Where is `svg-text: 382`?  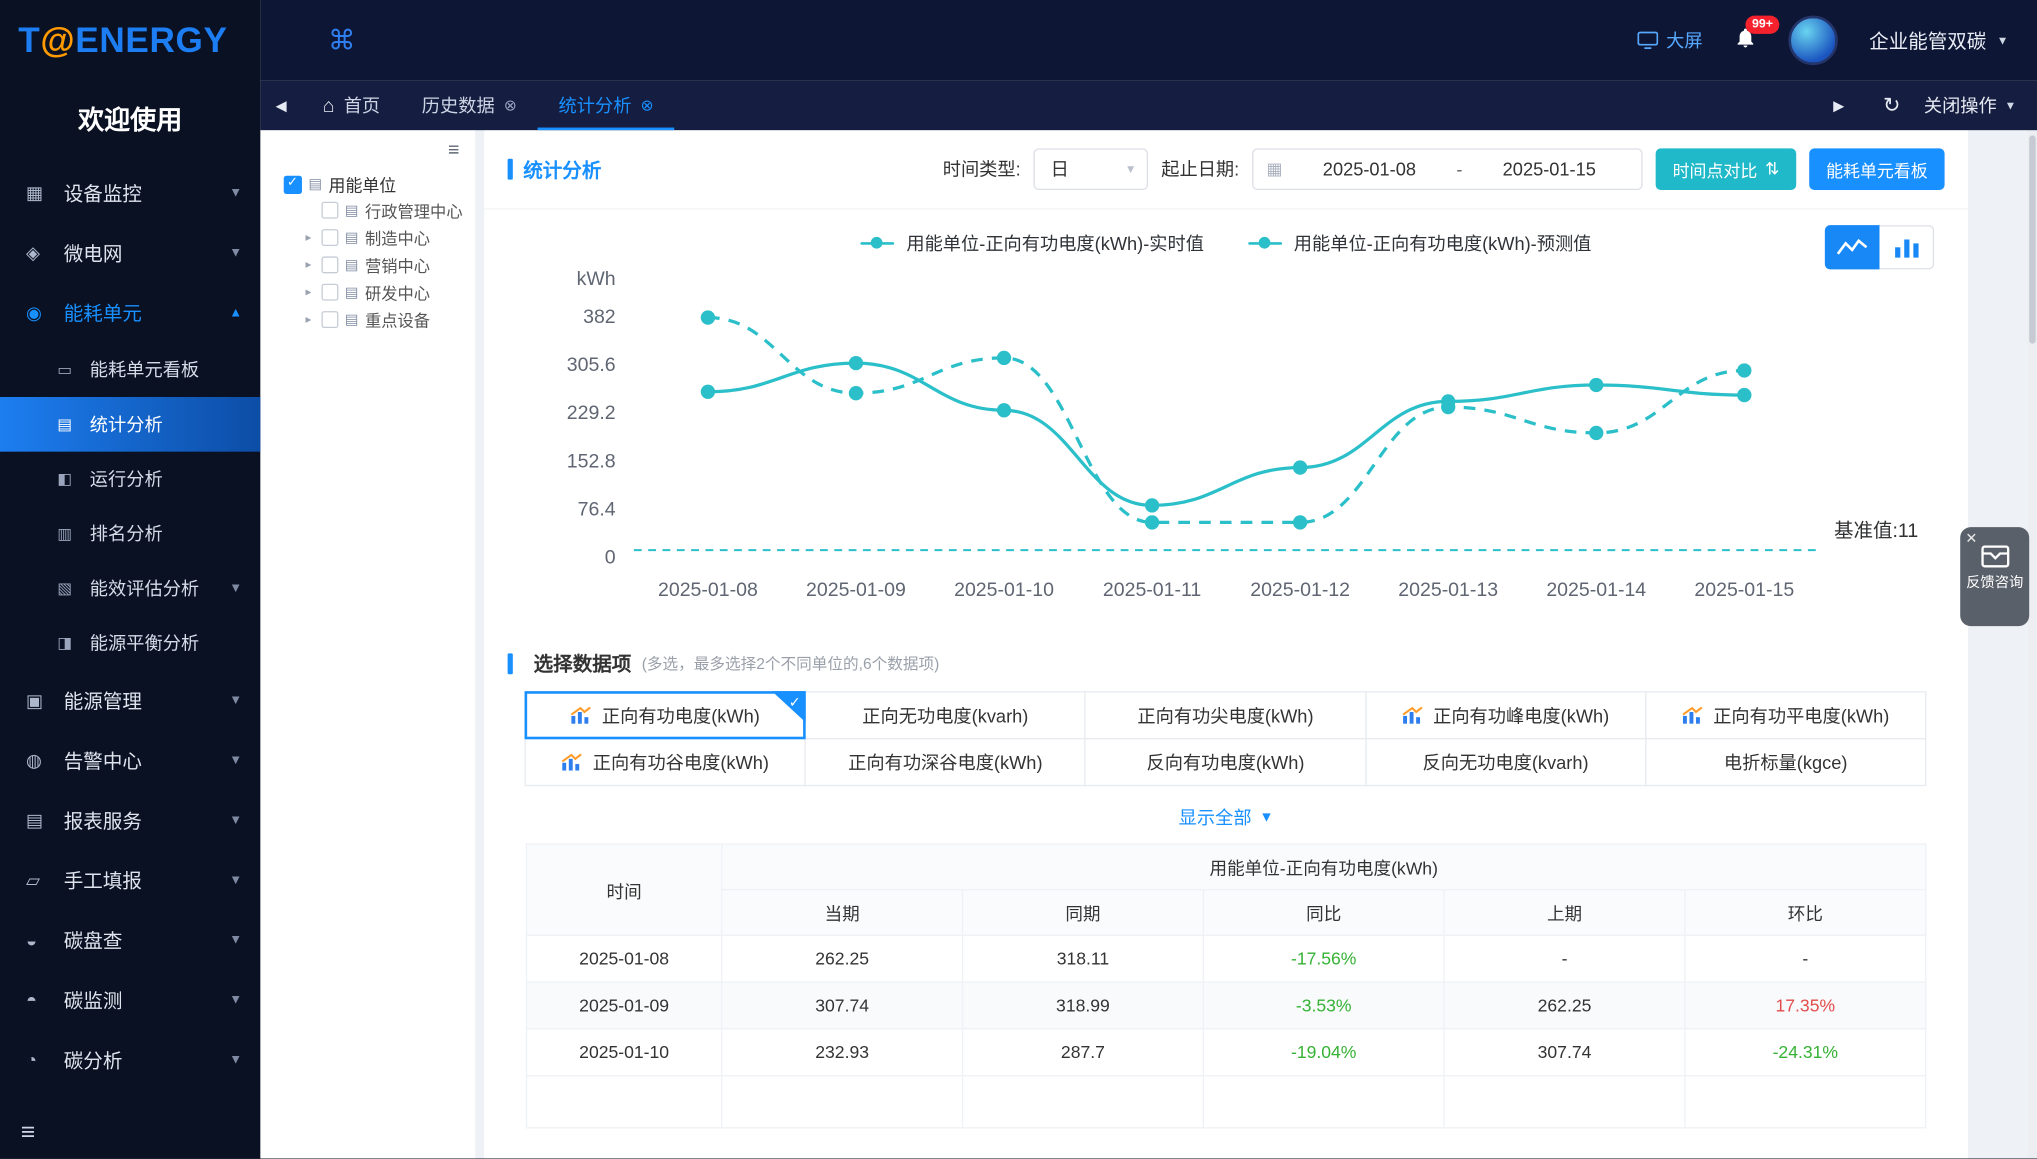
svg-text: 382 is located at coordinates (599, 317).